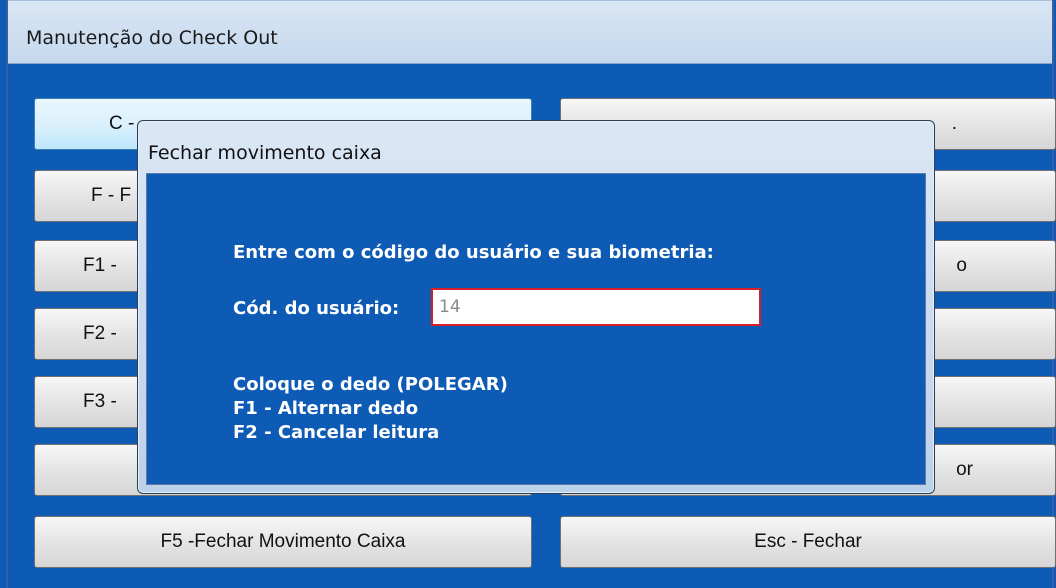  Describe the element at coordinates (326, 408) in the screenshot. I see `instruction-switch-finger: F1 - Alternar dedo` at that location.